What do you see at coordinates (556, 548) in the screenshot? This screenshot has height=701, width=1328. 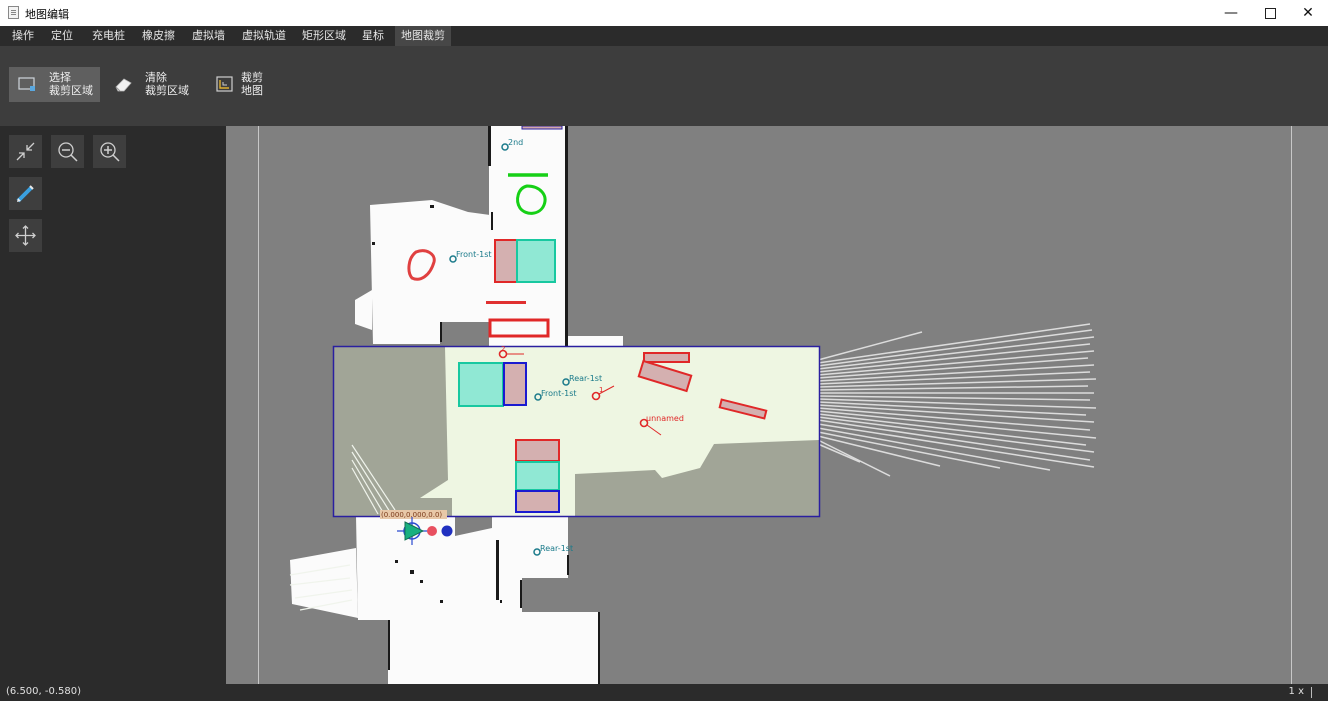 I see `marker-rear-1st-b-label: Rear-1st` at bounding box center [556, 548].